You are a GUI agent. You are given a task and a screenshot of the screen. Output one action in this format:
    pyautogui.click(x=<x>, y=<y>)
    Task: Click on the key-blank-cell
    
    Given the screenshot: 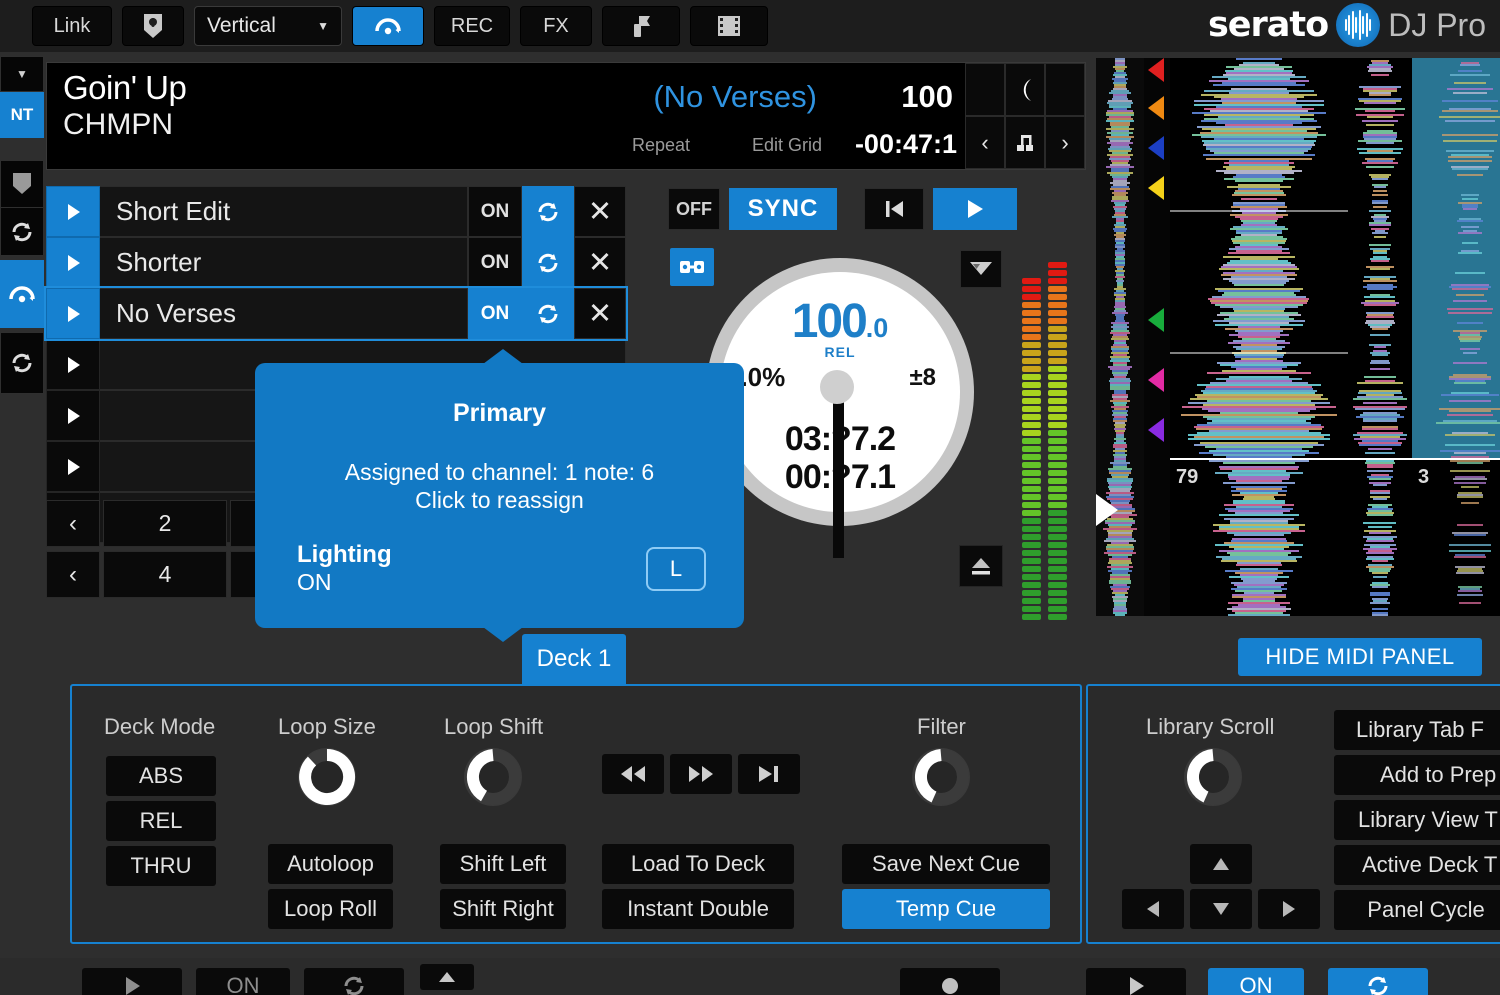 What is the action you would take?
    pyautogui.click(x=985, y=89)
    